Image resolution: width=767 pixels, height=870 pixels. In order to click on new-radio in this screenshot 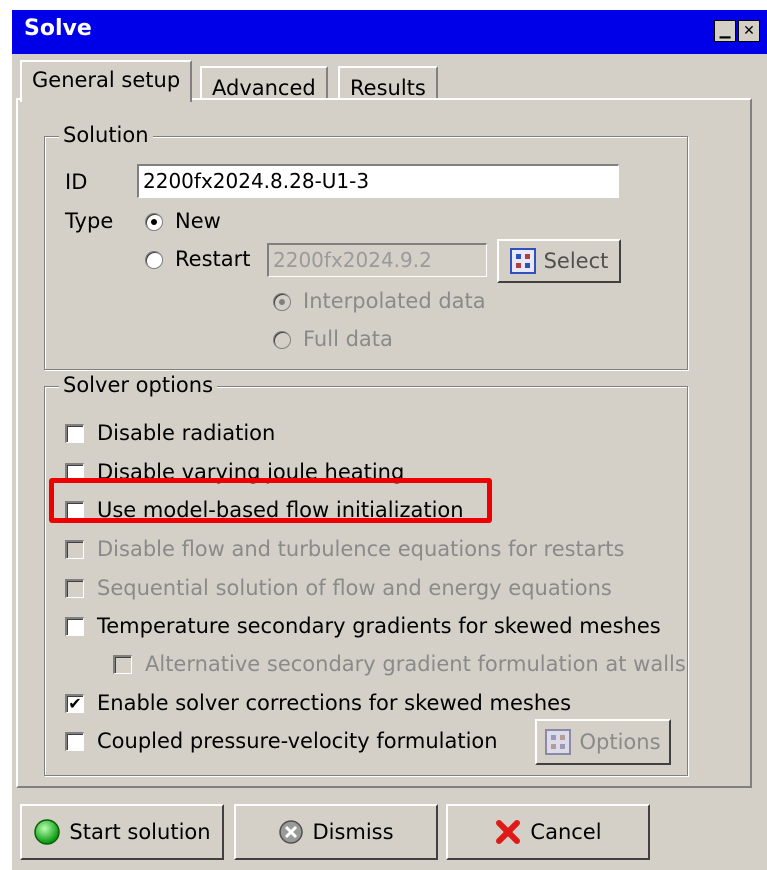, I will do `click(154, 222)`.